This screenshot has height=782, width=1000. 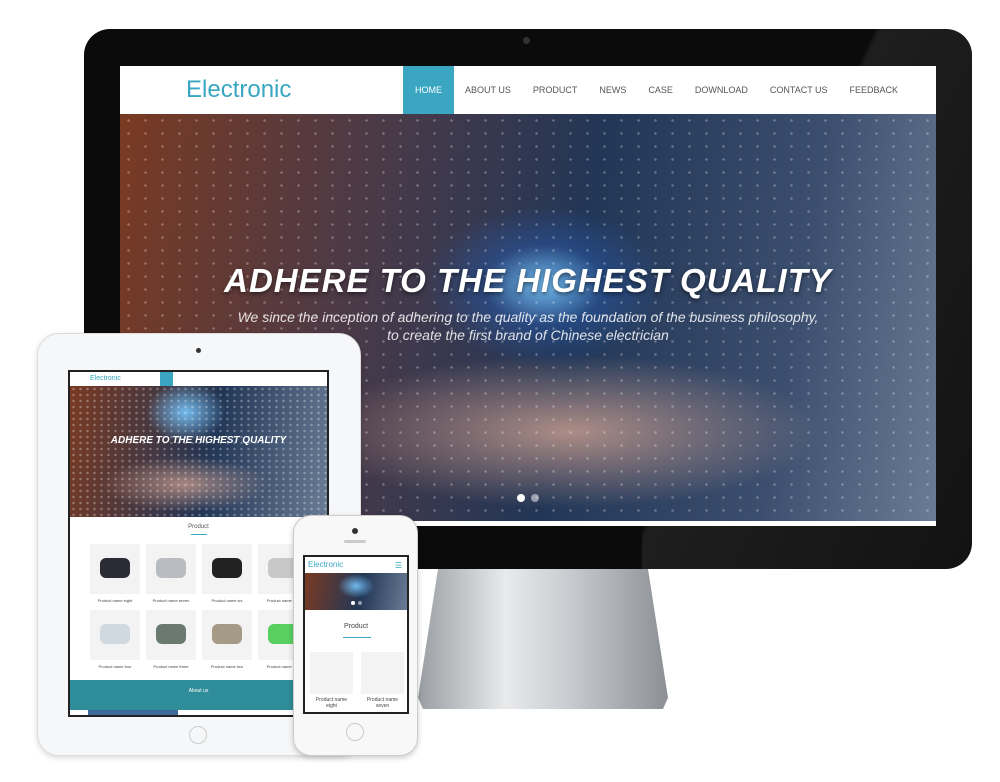 I want to click on nav-home: HOME, so click(x=428, y=90).